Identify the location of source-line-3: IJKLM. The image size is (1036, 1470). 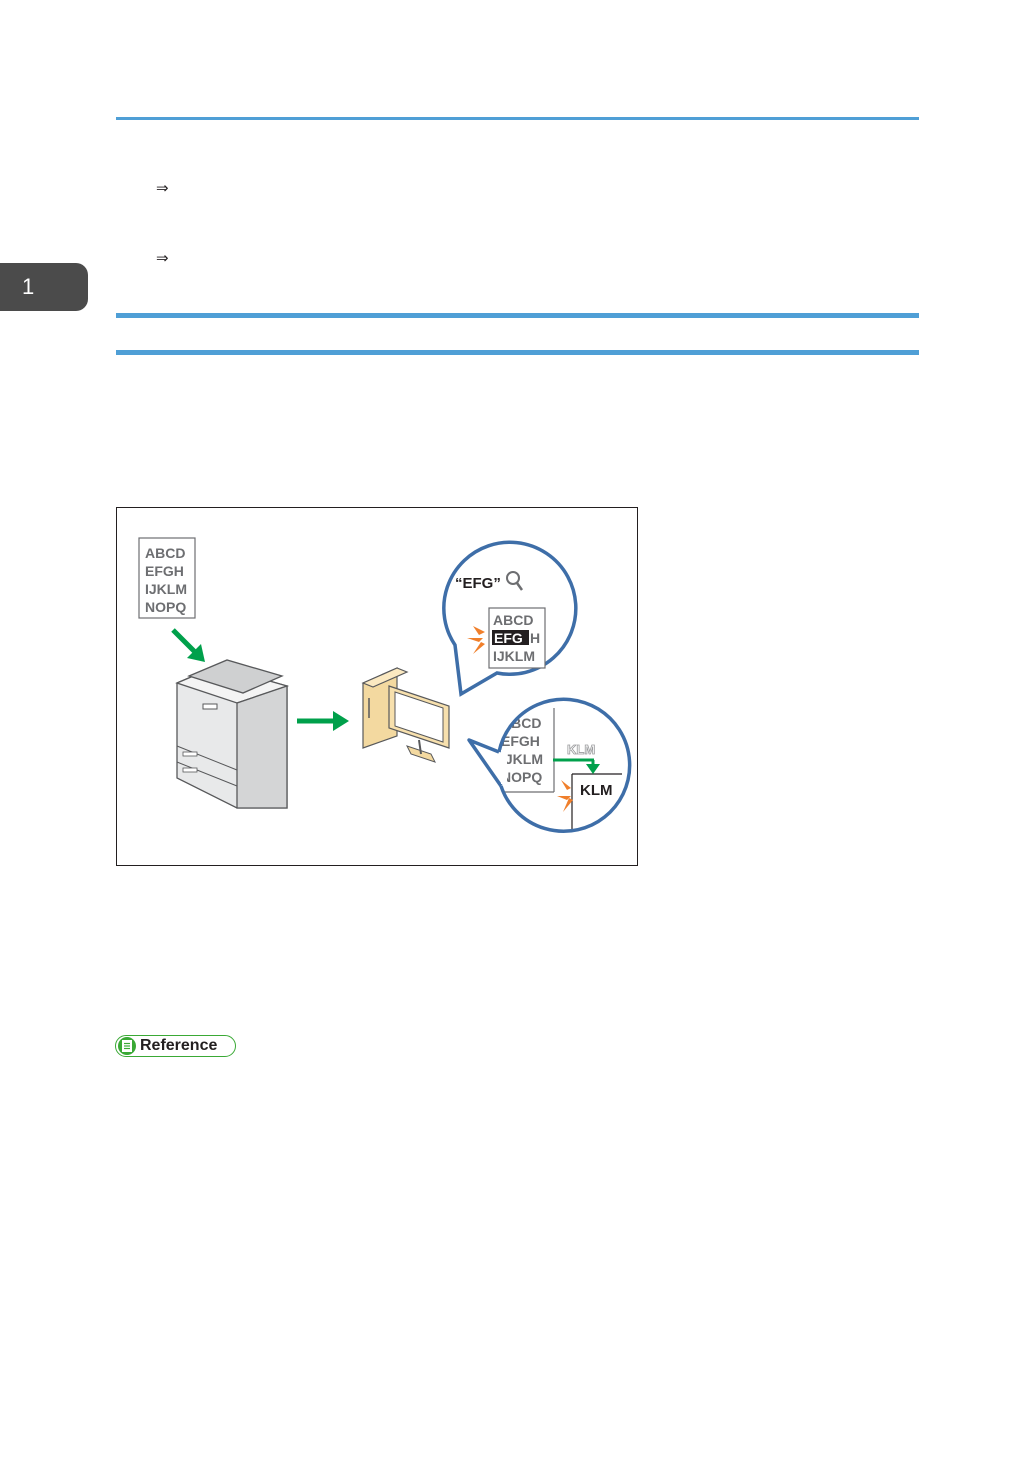
(166, 589).